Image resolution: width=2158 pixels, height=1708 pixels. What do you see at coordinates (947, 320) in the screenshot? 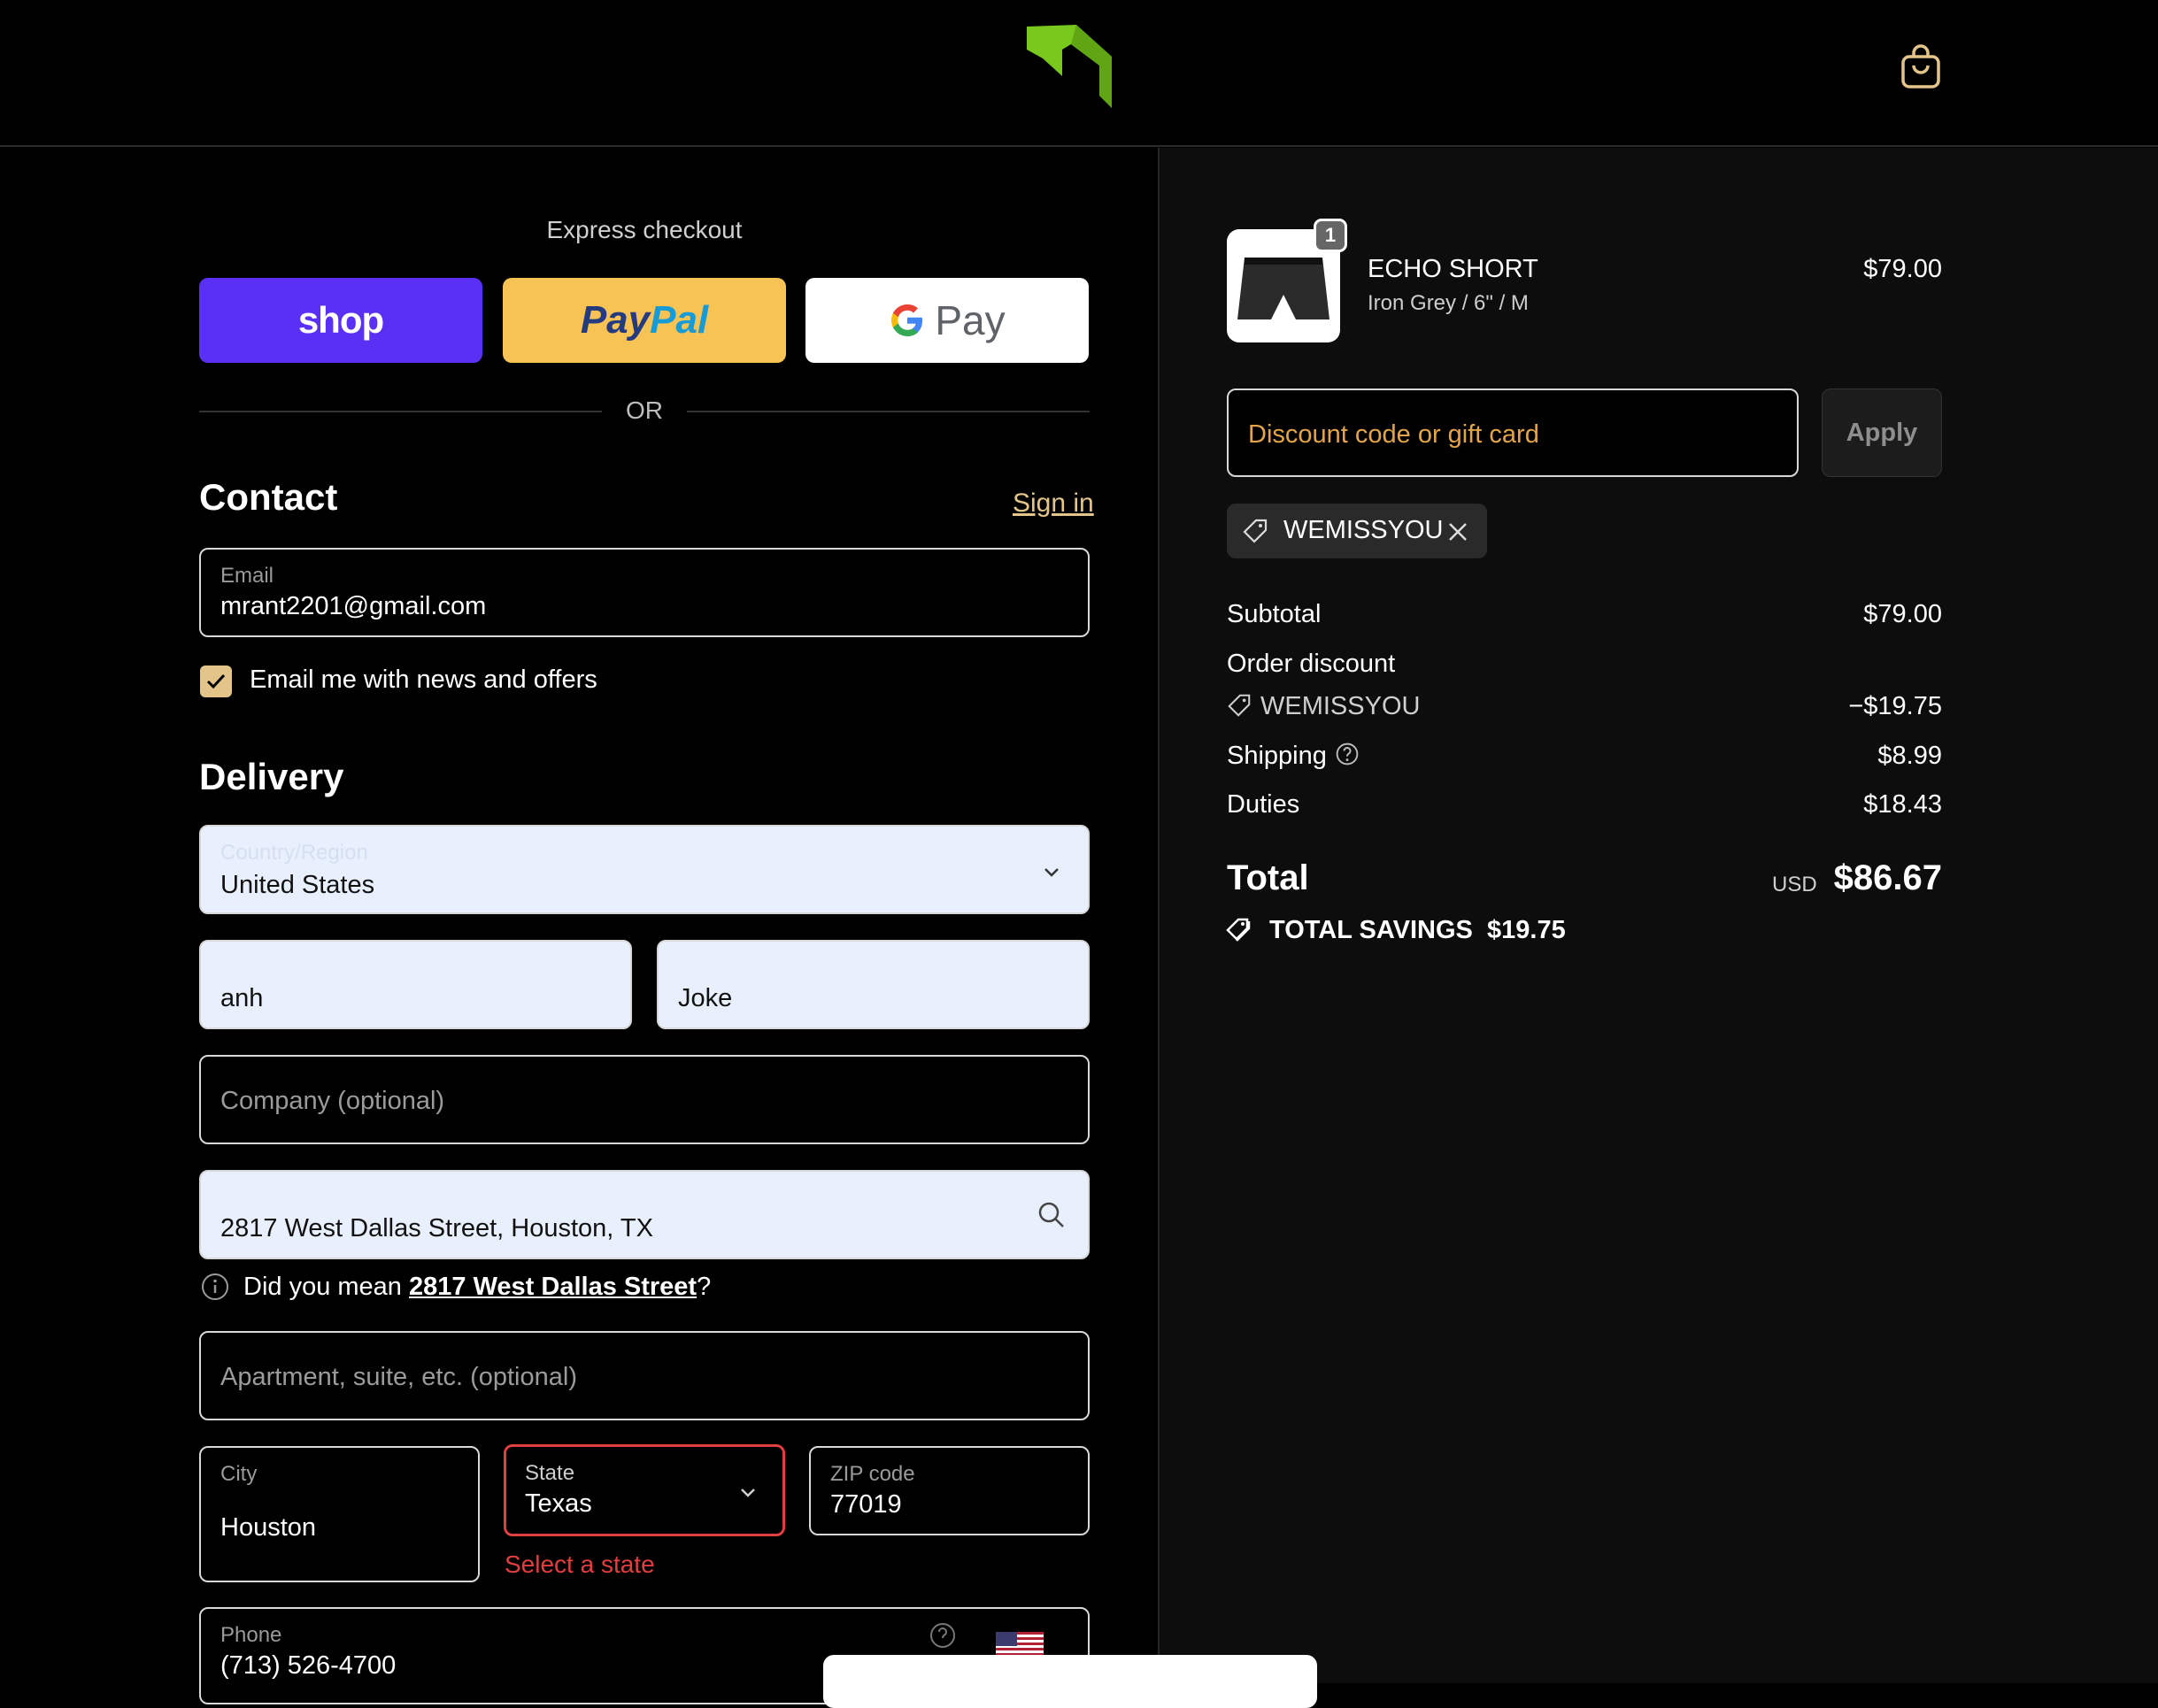
I see `google-pay-button: Pay` at bounding box center [947, 320].